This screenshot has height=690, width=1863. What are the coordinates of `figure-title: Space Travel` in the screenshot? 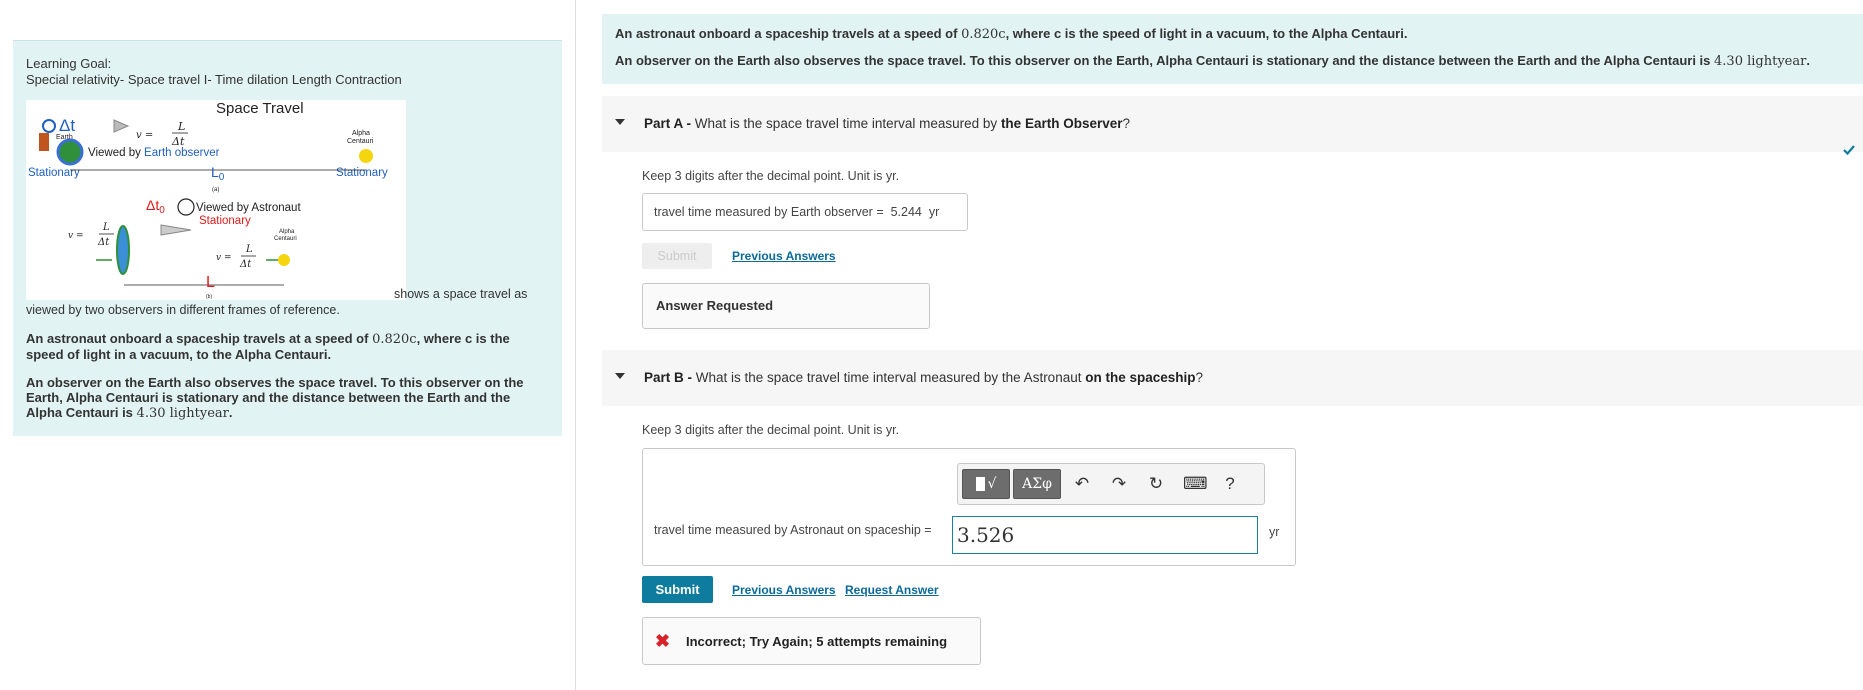 It's located at (260, 108).